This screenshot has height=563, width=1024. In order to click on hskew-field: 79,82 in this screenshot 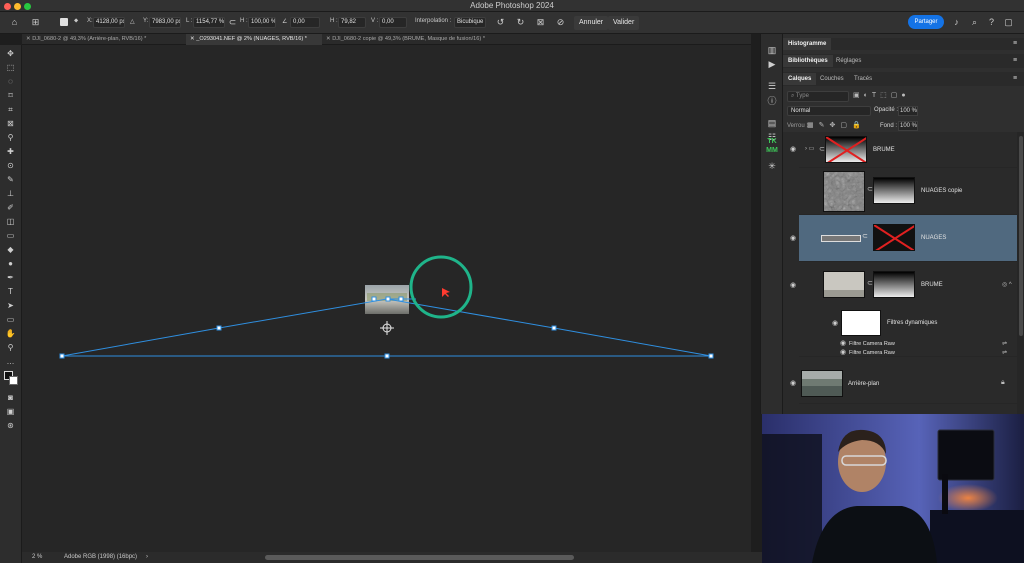, I will do `click(352, 22)`.